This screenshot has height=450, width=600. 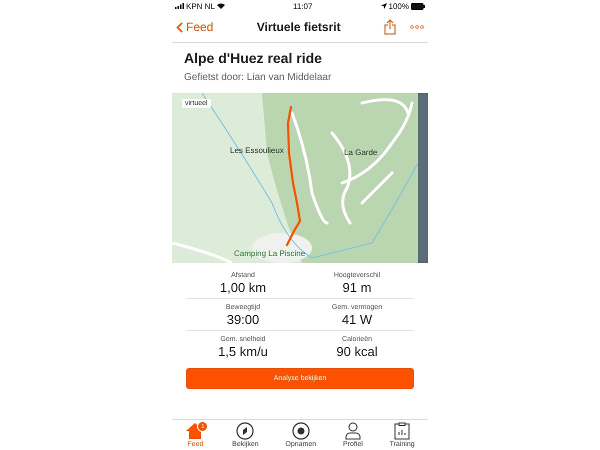 I want to click on location-icon, so click(x=383, y=6).